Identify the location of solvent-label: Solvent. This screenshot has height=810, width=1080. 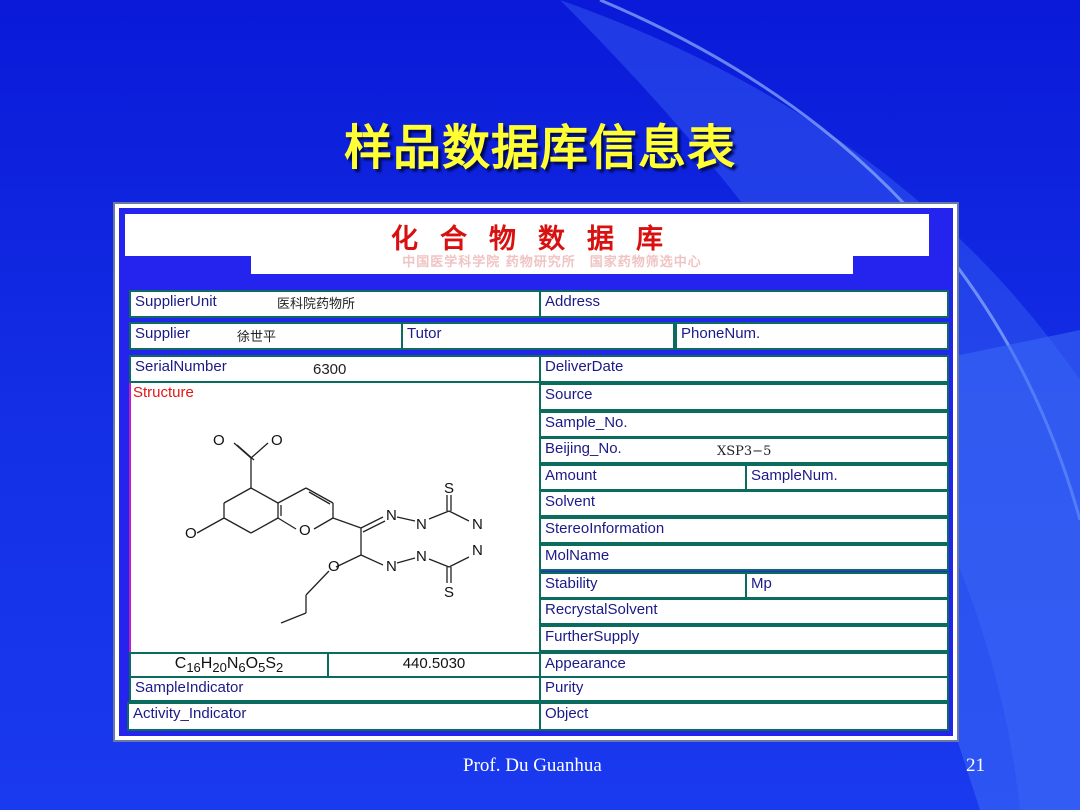
(570, 501).